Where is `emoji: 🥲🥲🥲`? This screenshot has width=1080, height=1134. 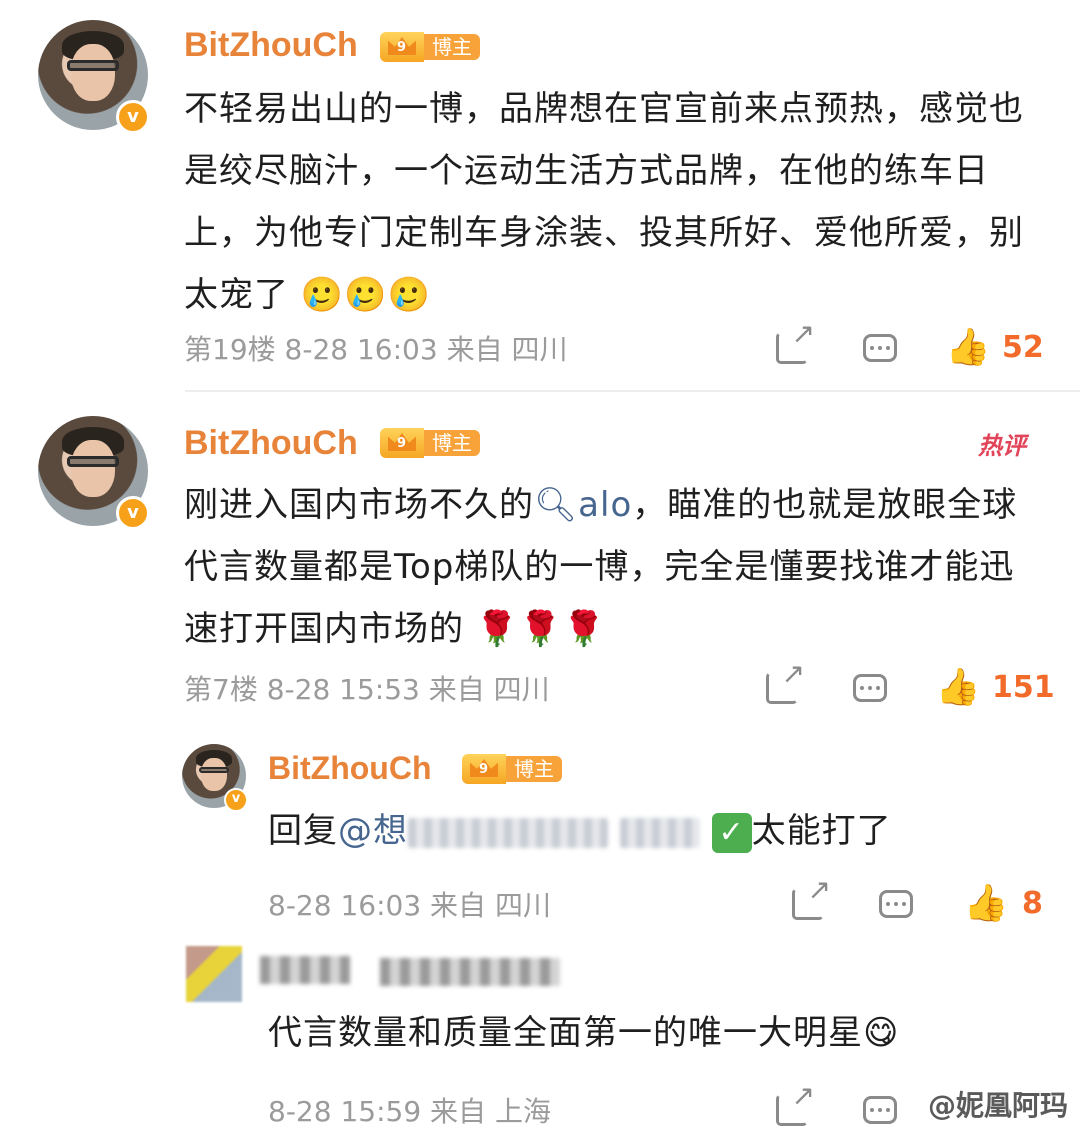 emoji: 🥲🥲🥲 is located at coordinates (365, 295).